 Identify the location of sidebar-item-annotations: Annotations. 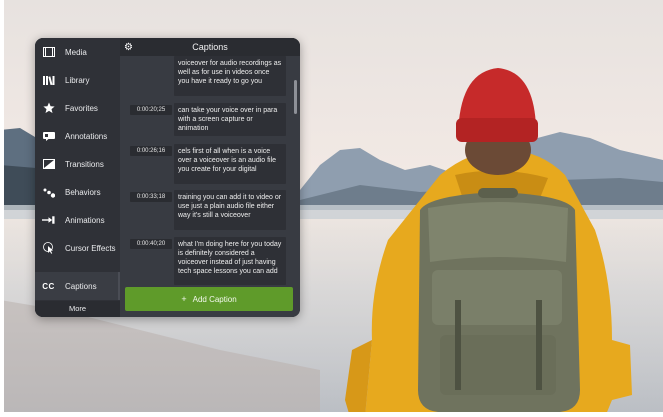
(77, 136).